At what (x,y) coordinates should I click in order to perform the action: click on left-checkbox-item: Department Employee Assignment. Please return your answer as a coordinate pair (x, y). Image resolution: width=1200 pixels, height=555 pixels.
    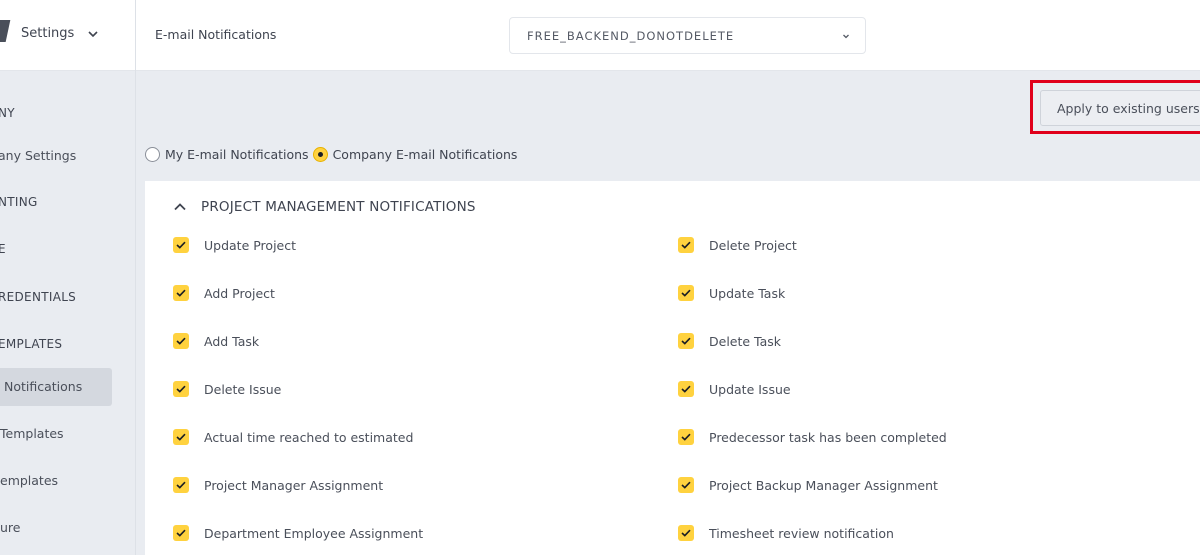
    Looking at the image, I should click on (298, 533).